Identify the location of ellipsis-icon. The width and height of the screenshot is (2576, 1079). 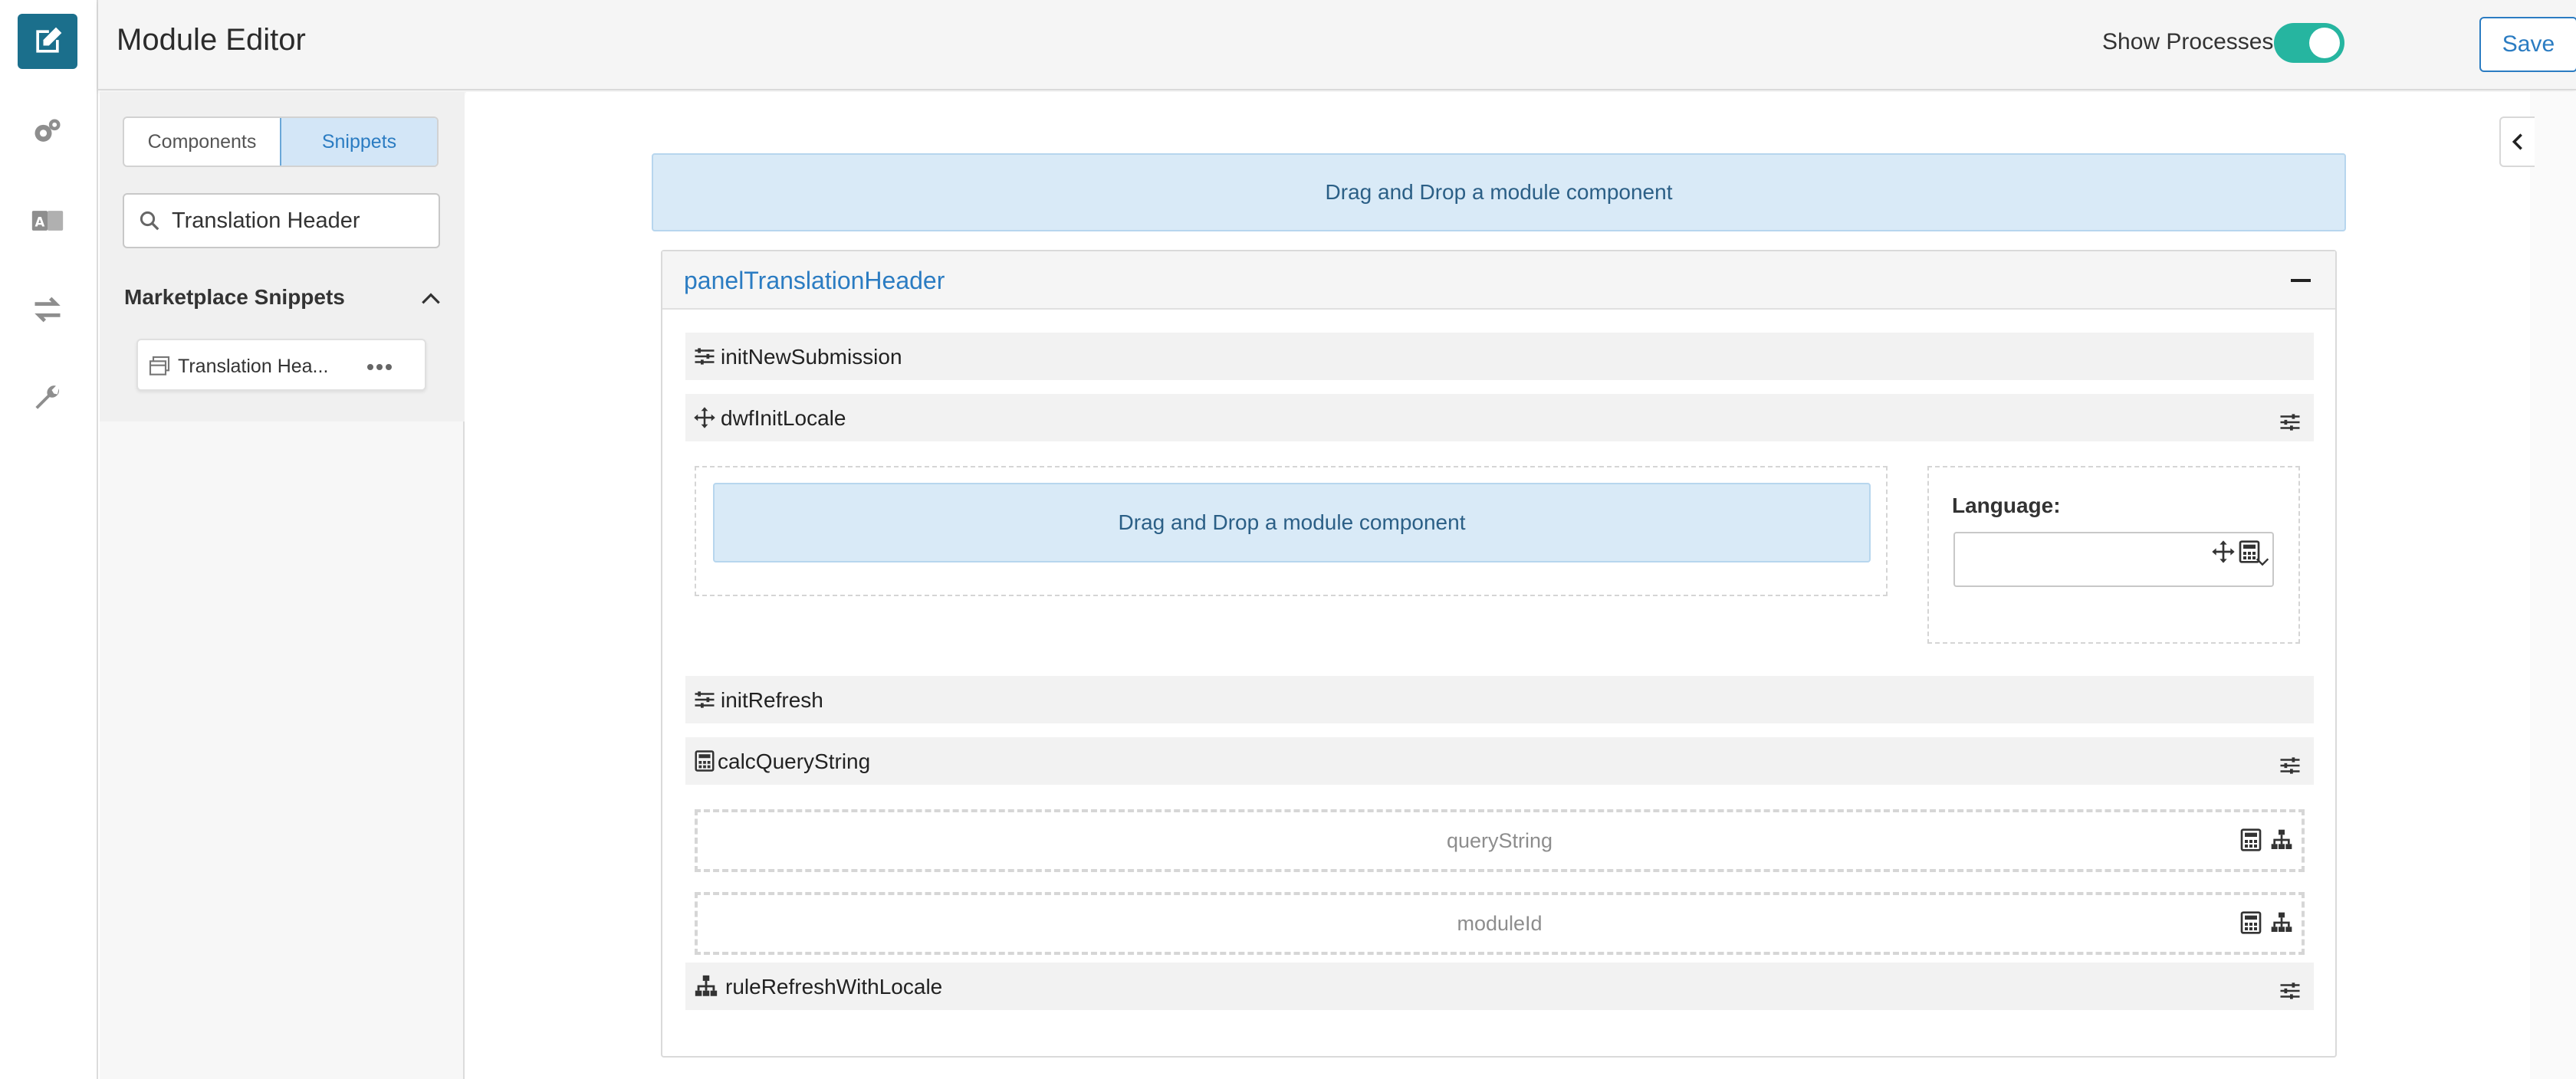
(379, 366).